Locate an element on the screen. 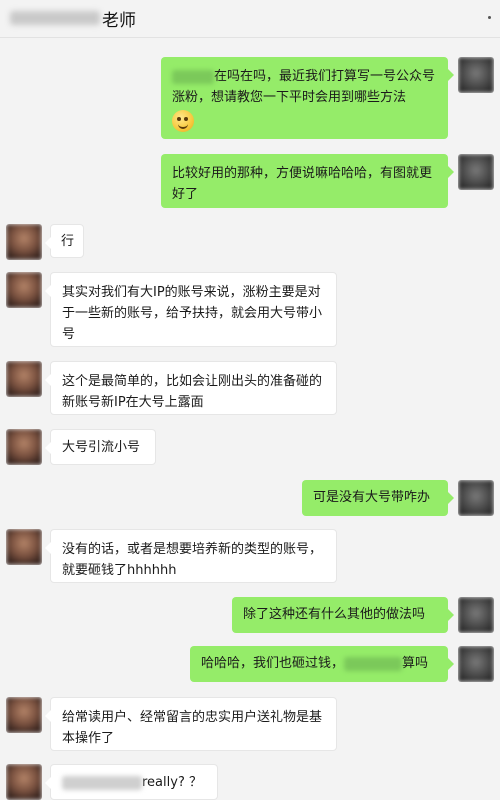 The image size is (500, 800). message-text: 除了这种还有什么其他的做法吗 is located at coordinates (334, 614).